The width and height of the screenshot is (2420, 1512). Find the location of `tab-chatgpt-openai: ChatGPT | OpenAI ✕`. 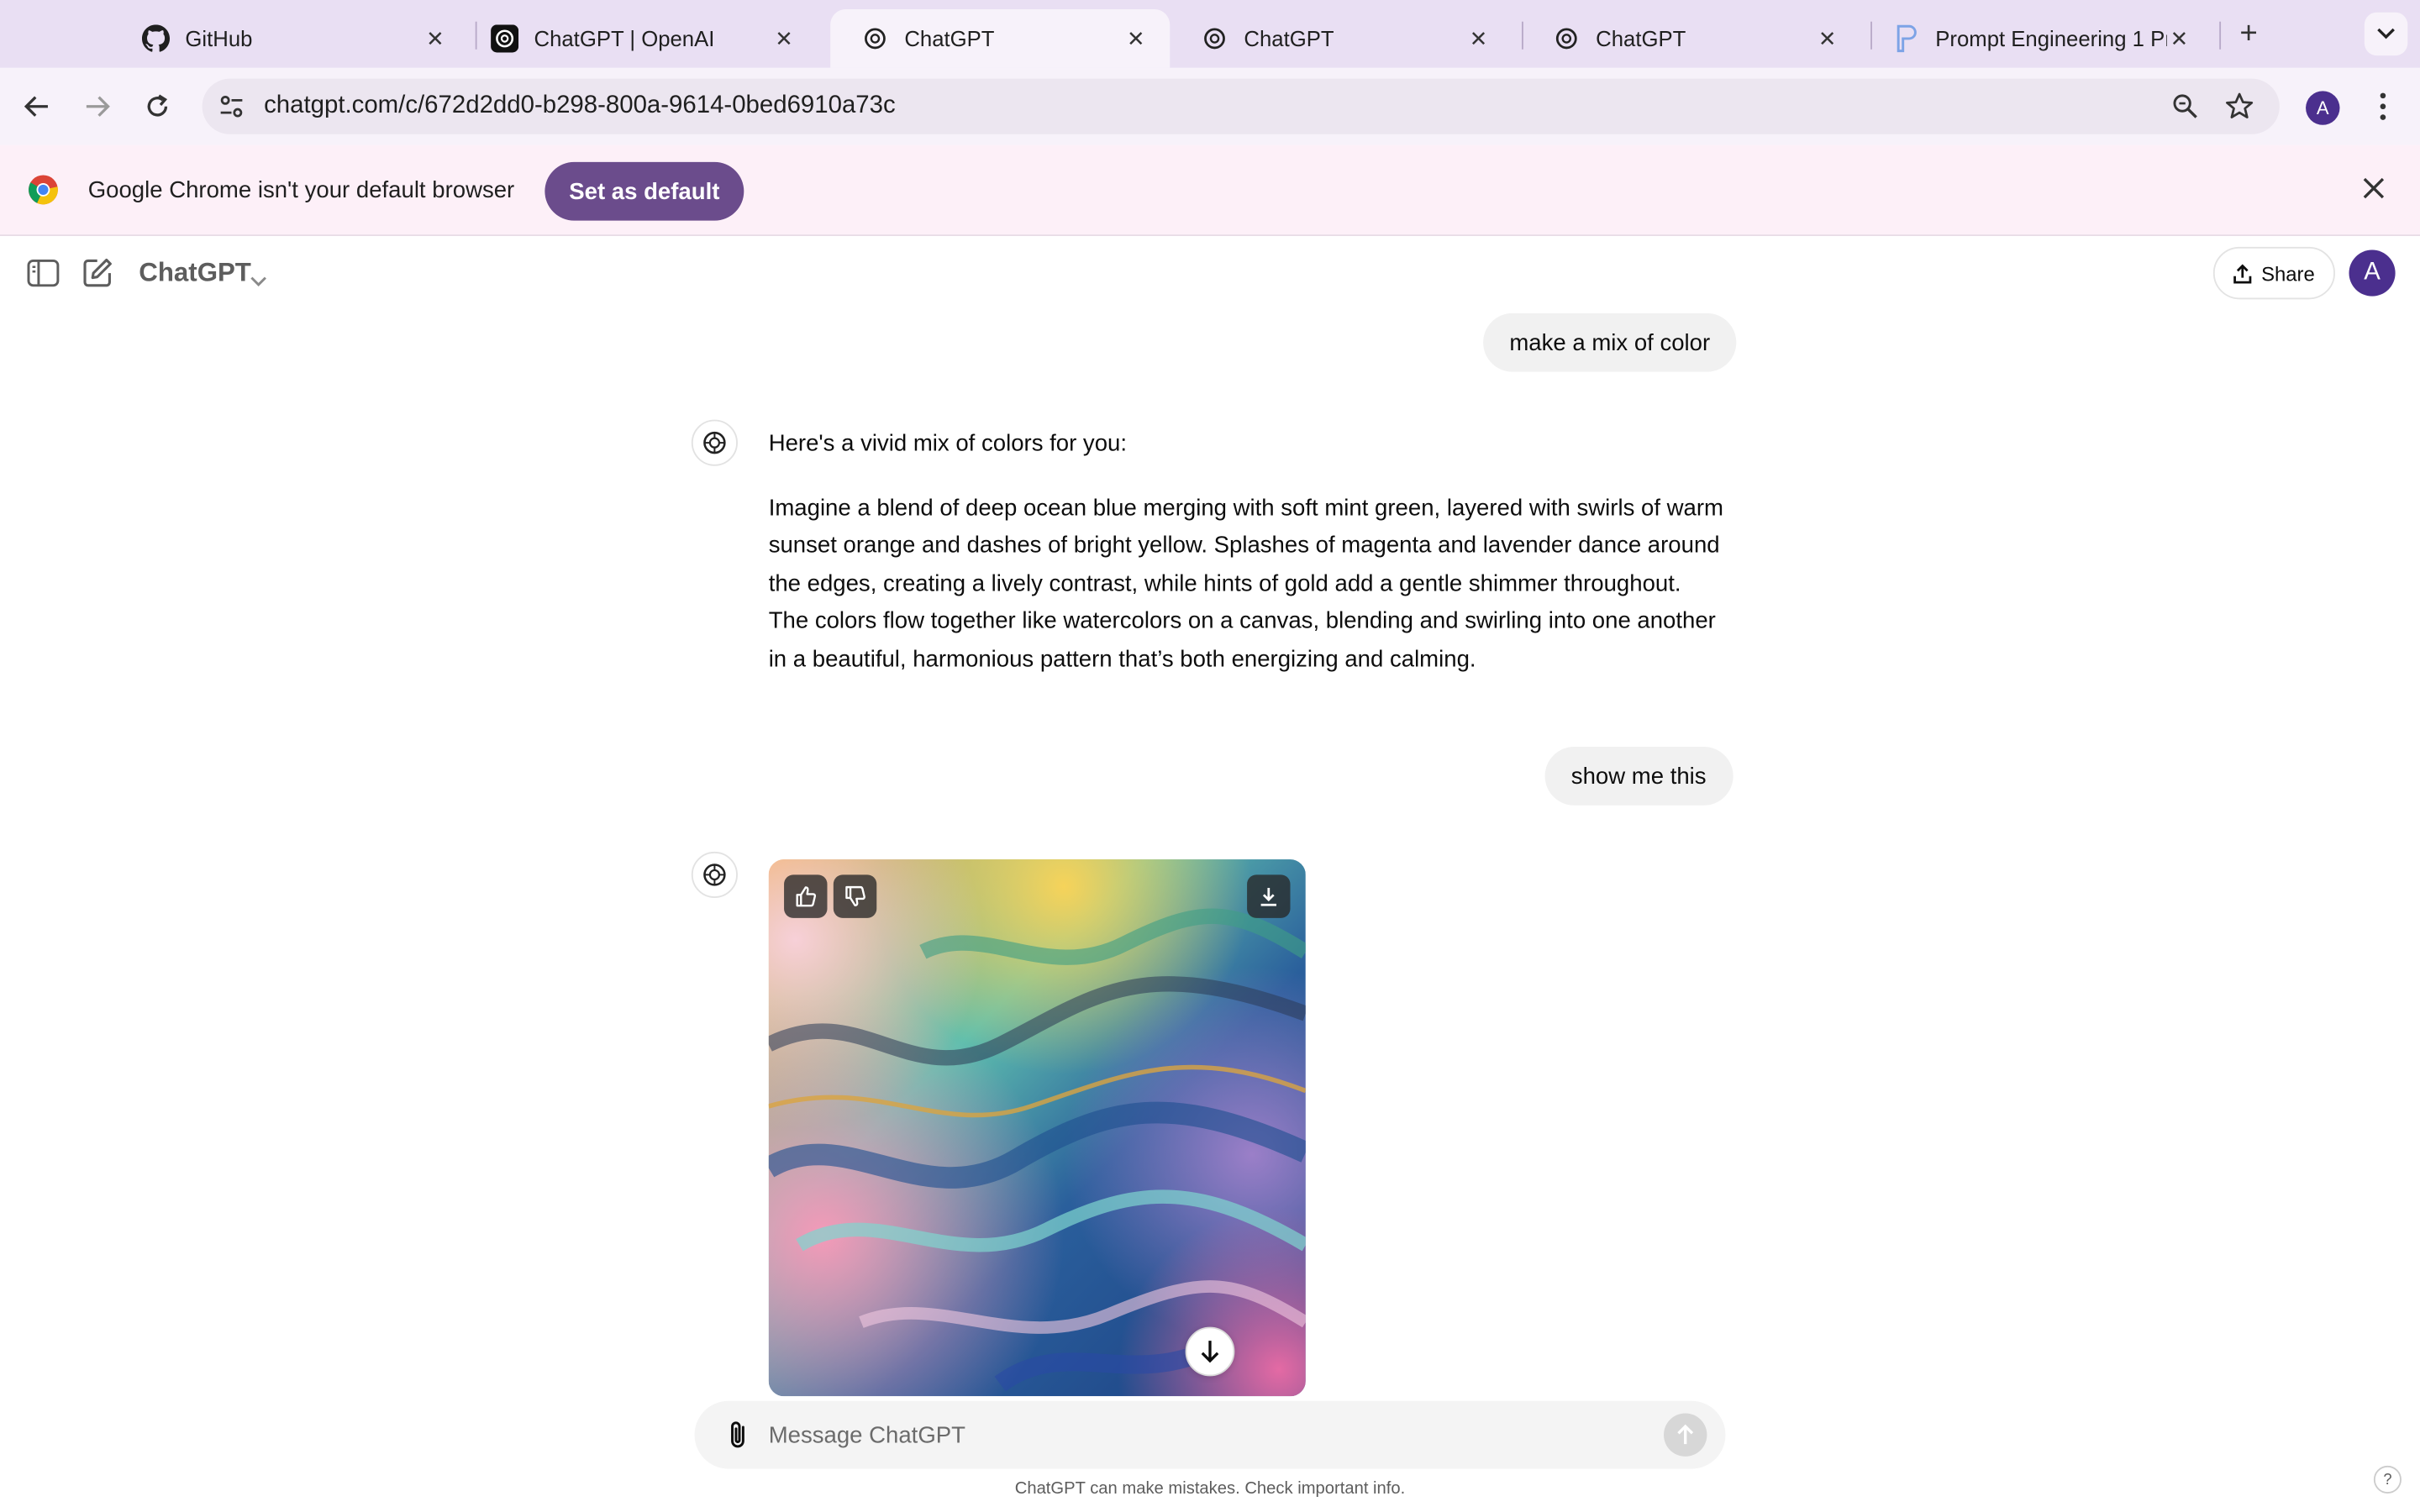

tab-chatgpt-openai: ChatGPT | OpenAI ✕ is located at coordinates (639, 38).